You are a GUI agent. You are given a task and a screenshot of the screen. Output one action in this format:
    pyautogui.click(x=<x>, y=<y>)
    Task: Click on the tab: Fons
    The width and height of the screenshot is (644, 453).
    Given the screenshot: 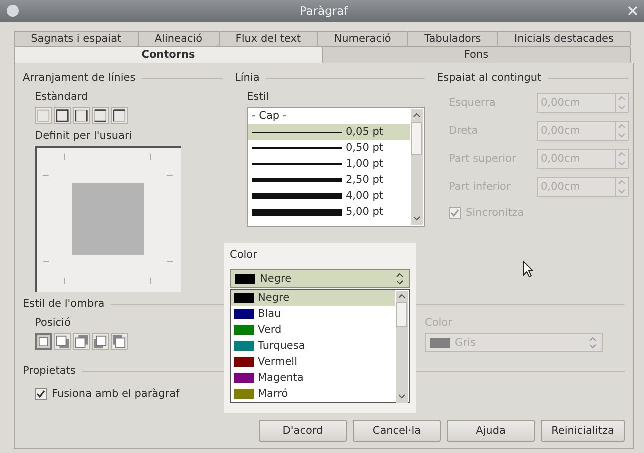 What is the action you would take?
    pyautogui.click(x=476, y=54)
    